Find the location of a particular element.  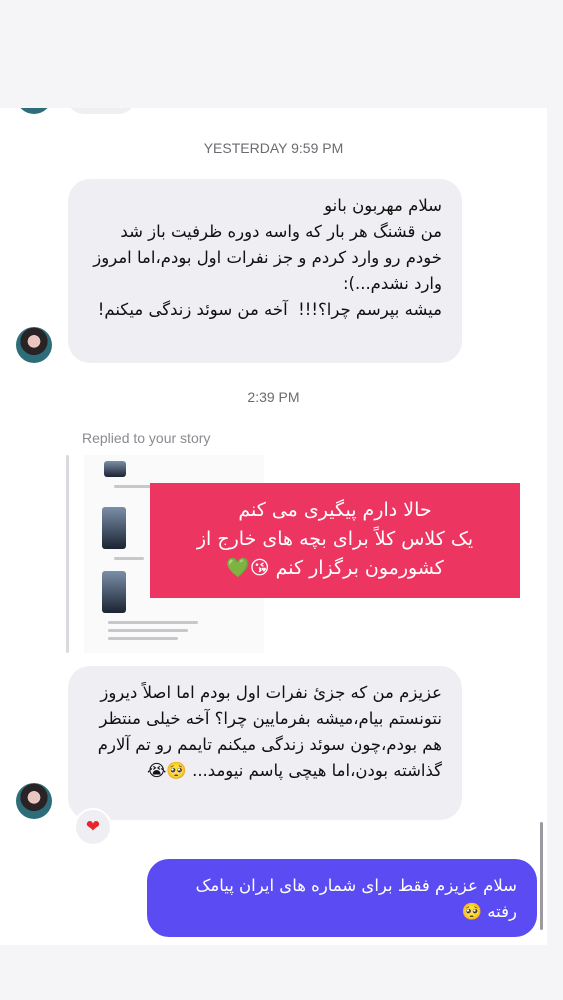

timestamp-yesterday: YESTERDAY 9:59 PM is located at coordinates (273, 148).